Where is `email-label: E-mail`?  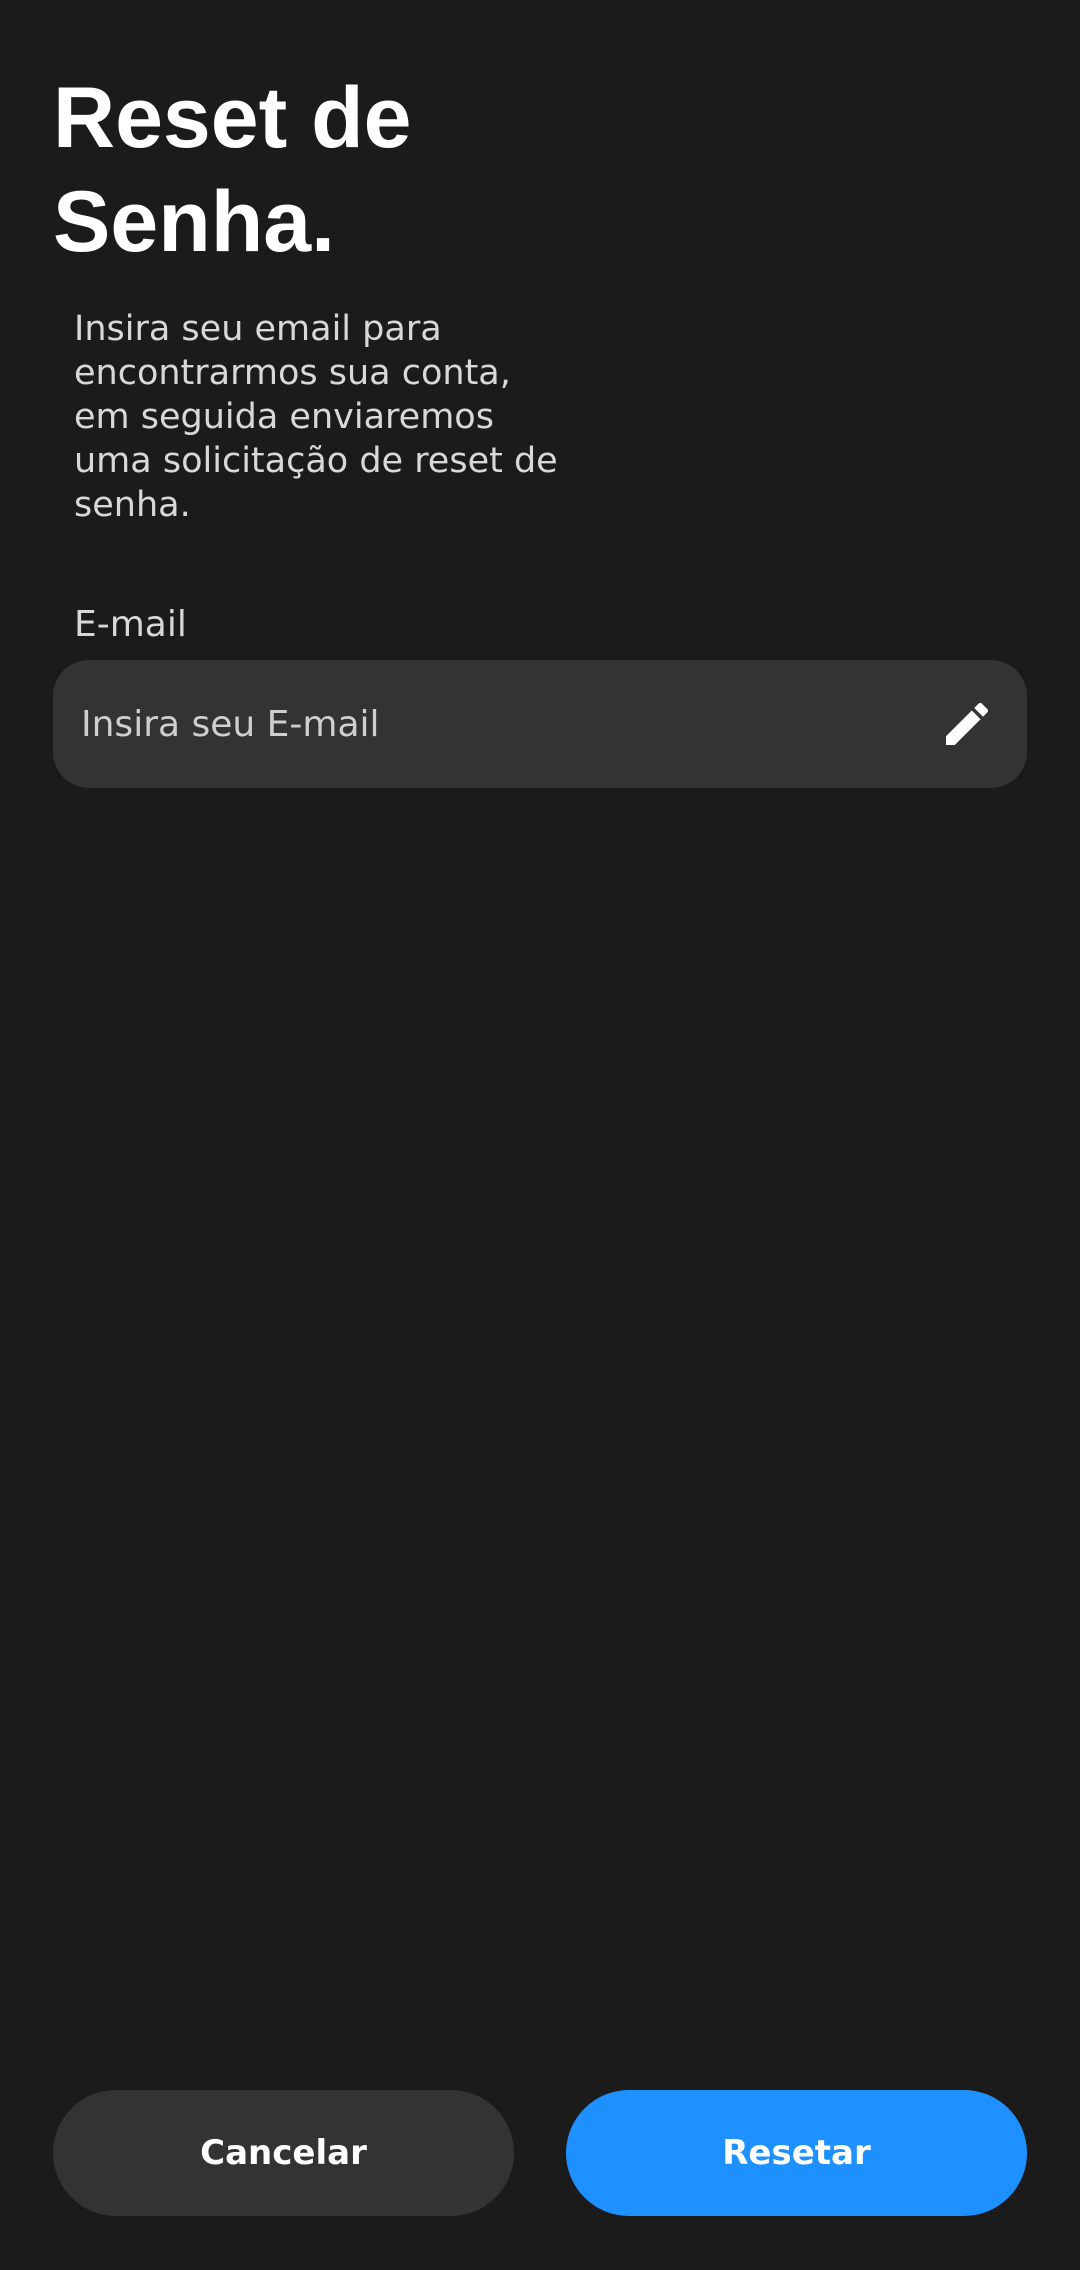 email-label: E-mail is located at coordinates (130, 624).